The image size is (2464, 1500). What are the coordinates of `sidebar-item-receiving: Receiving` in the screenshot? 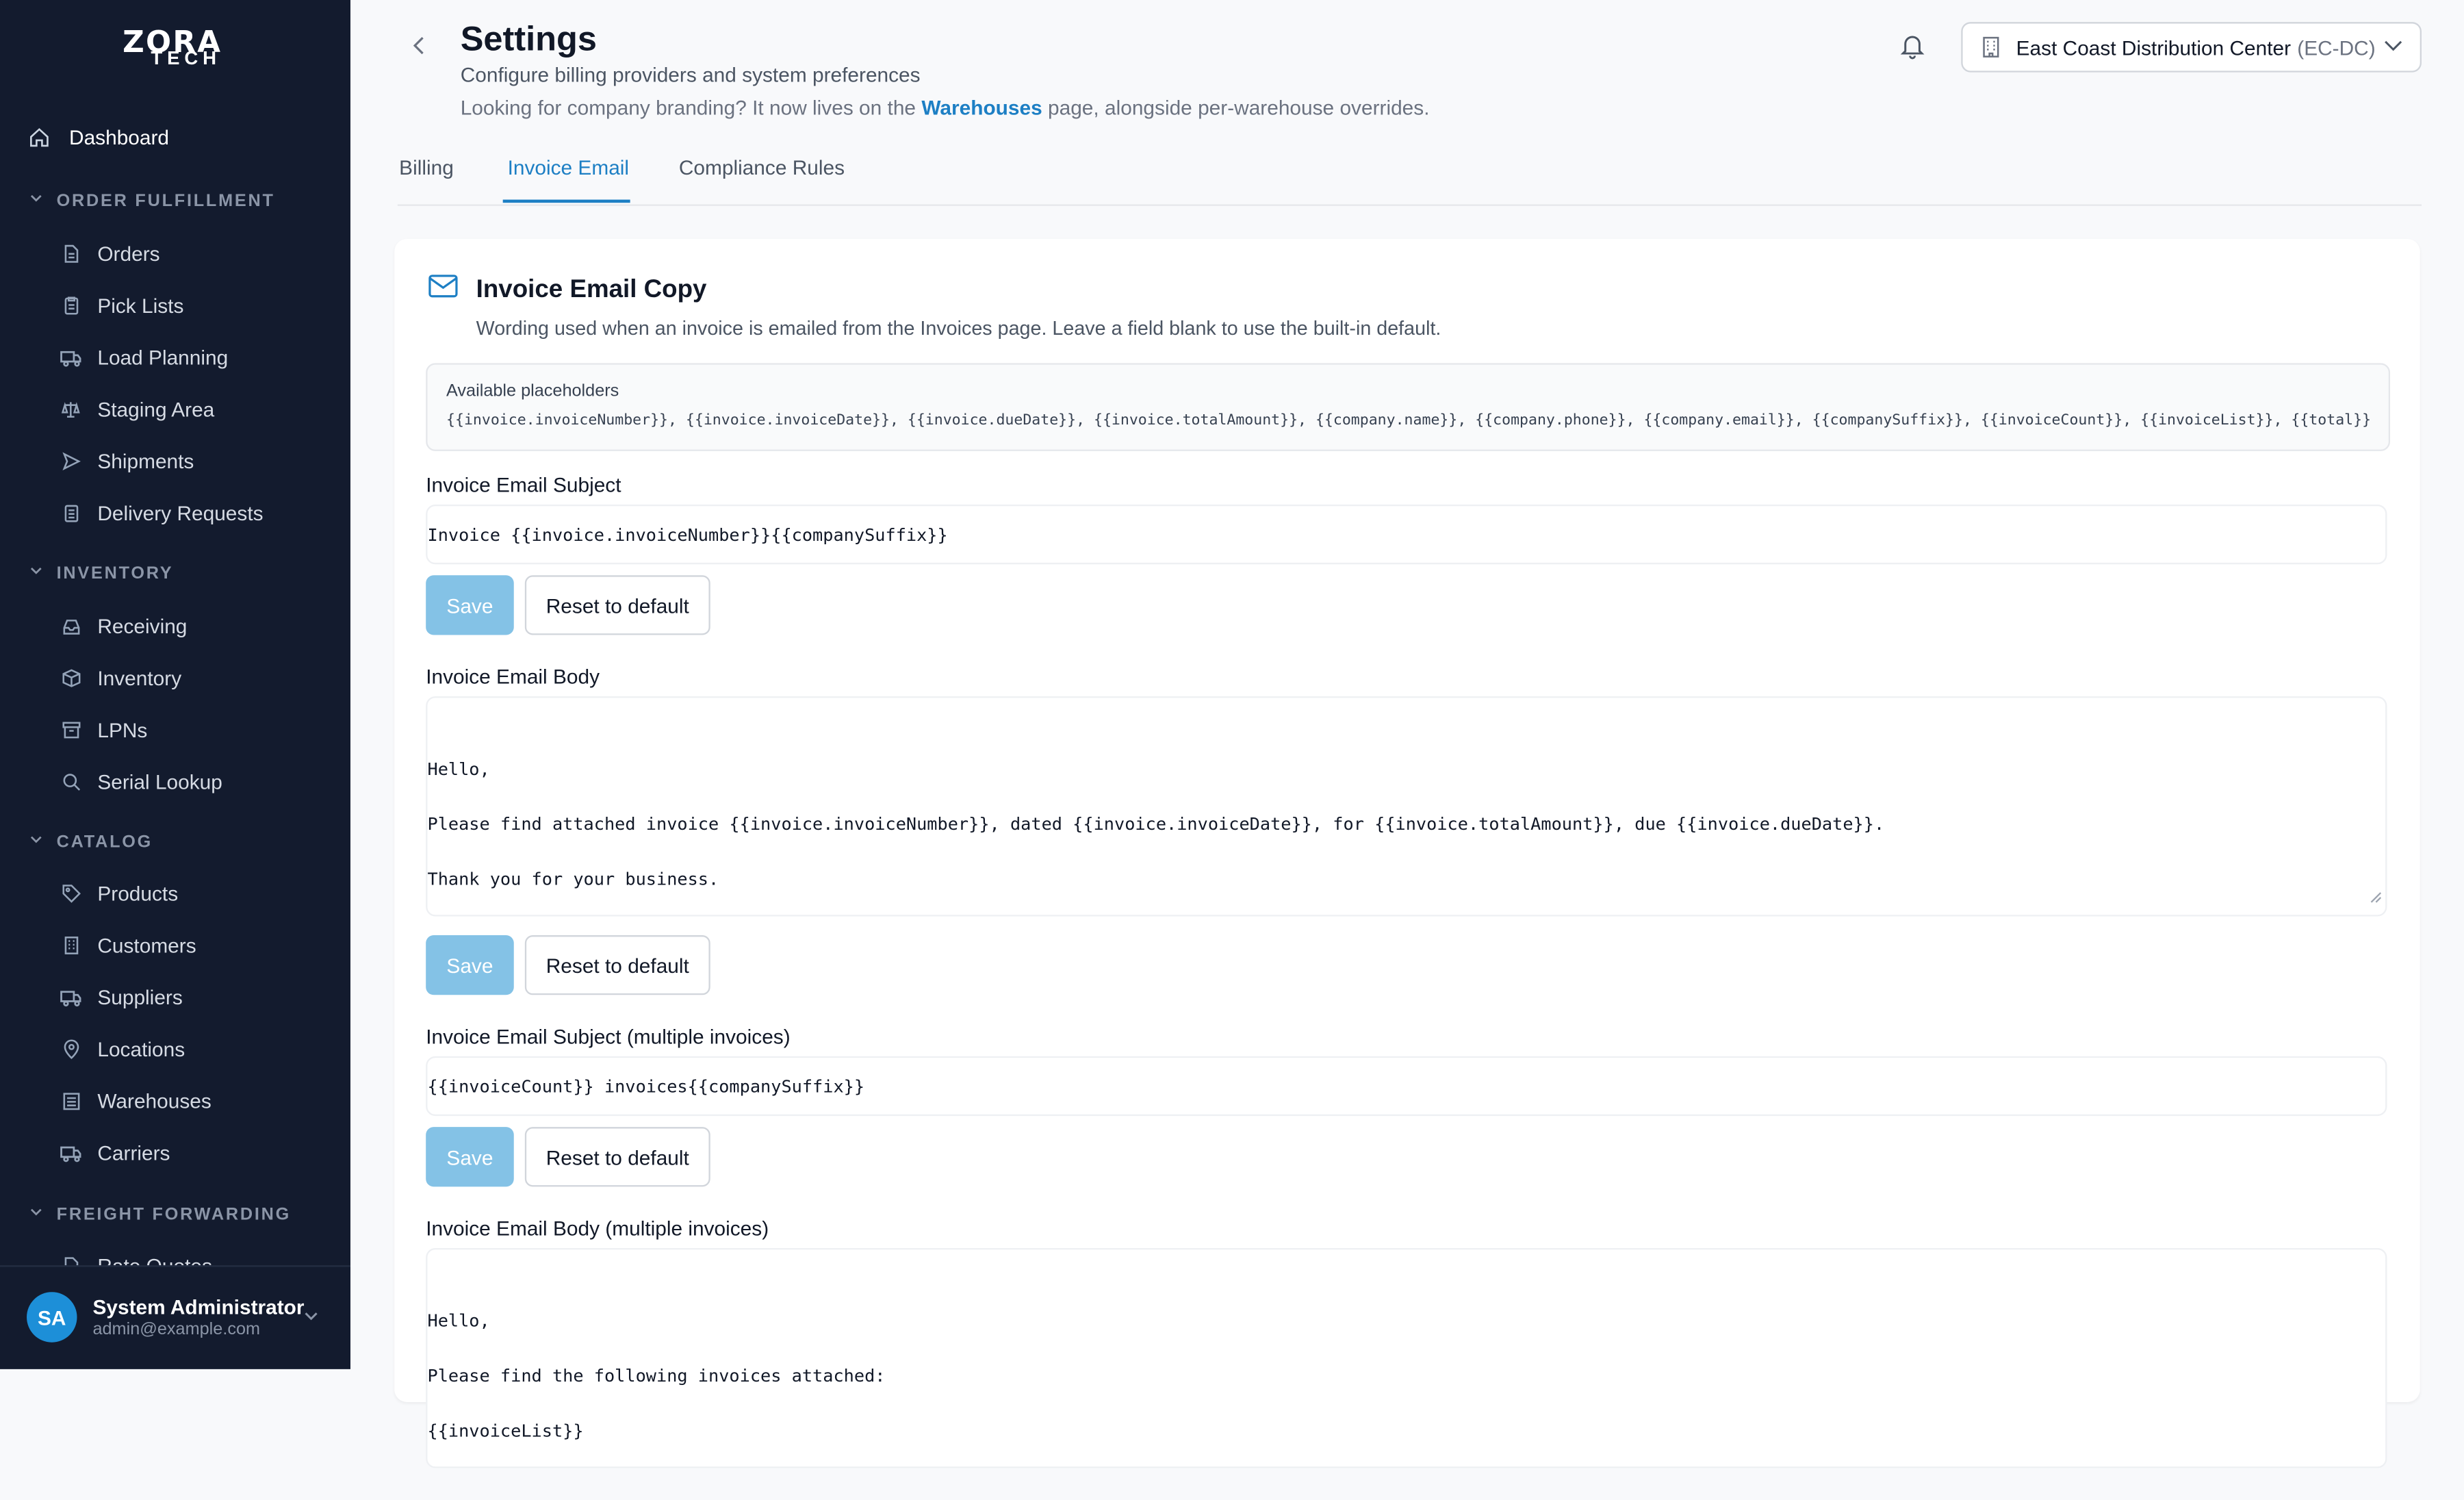 It's located at (175, 626).